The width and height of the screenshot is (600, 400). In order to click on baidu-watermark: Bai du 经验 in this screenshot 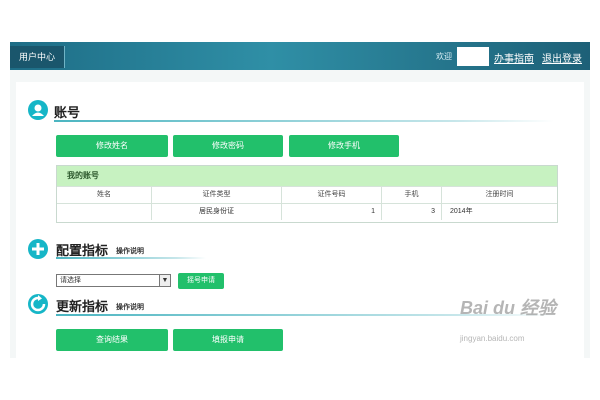, I will do `click(508, 308)`.